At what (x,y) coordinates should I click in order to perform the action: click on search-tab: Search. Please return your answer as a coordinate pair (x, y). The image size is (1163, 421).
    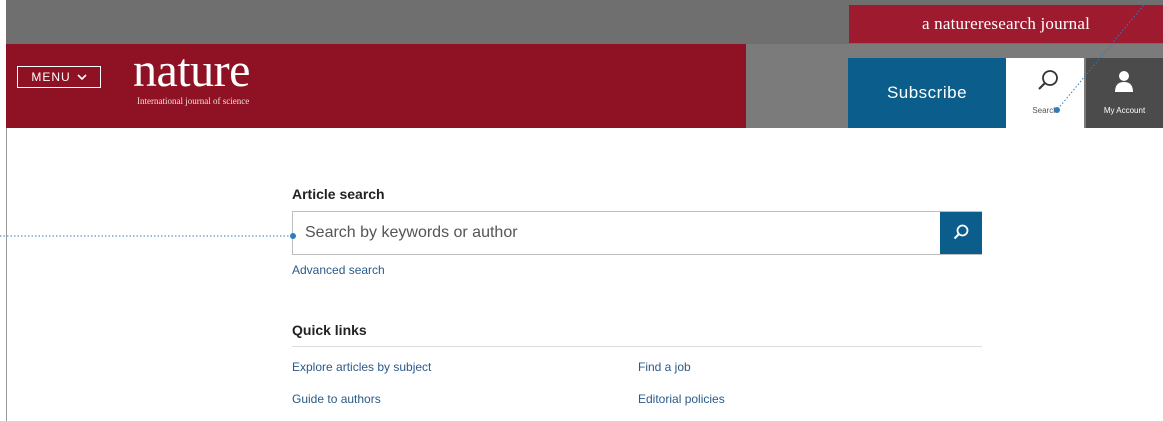
    Looking at the image, I should click on (1045, 93).